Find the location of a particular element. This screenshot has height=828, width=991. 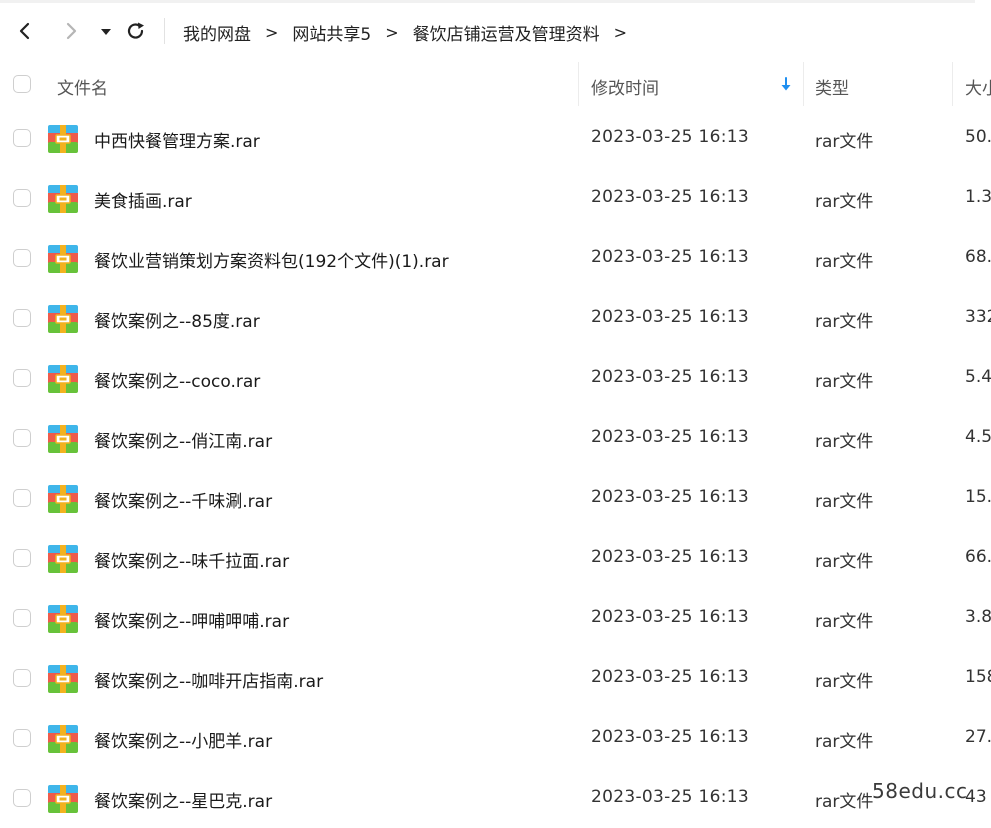

file-size: 332 is located at coordinates (978, 317).